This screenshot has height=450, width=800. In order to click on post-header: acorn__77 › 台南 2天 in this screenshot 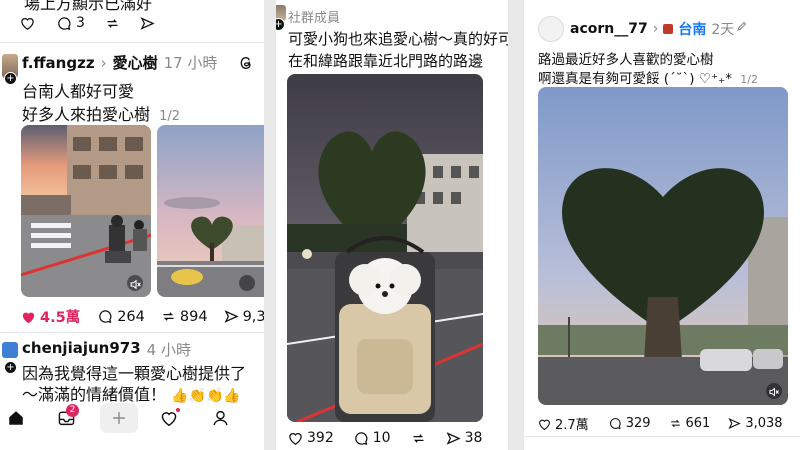, I will do `click(652, 29)`.